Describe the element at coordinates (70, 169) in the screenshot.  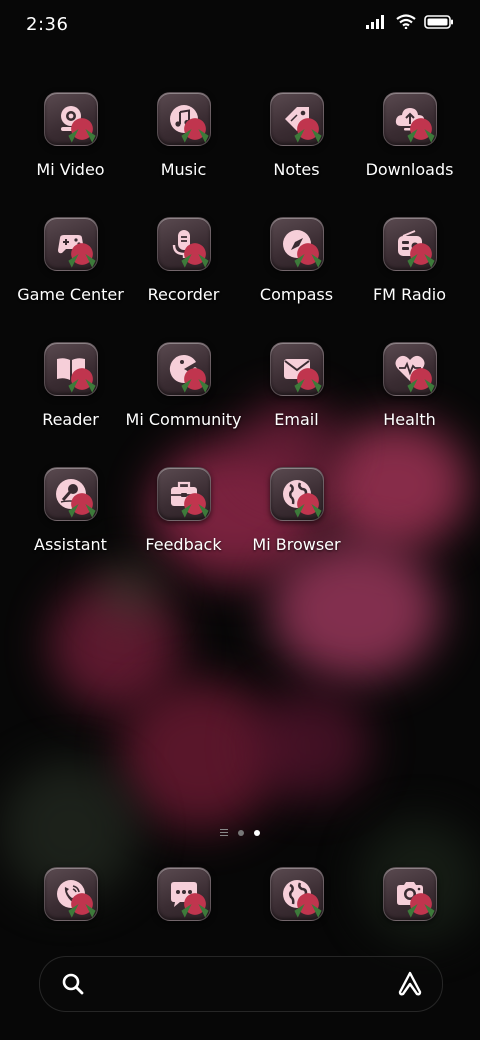
I see `app-label: Mi Video` at that location.